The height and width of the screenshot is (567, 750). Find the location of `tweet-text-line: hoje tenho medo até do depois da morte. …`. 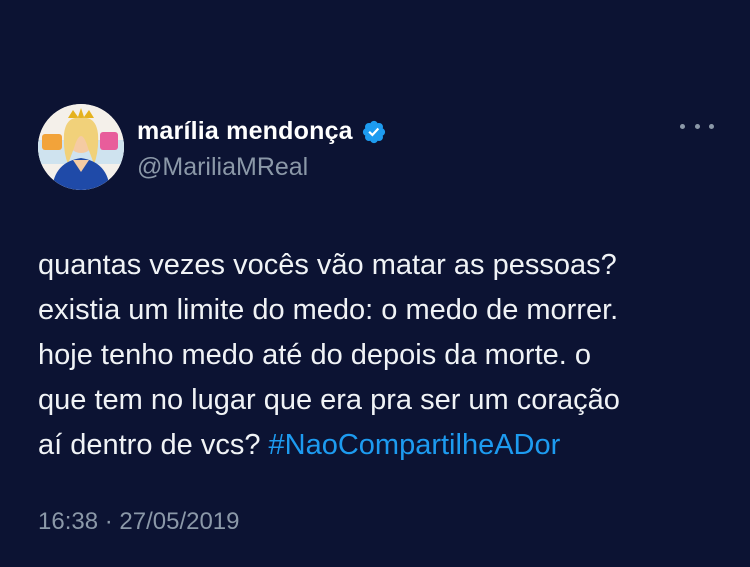

tweet-text-line: hoje tenho medo até do depois da morte. … is located at coordinates (314, 355).